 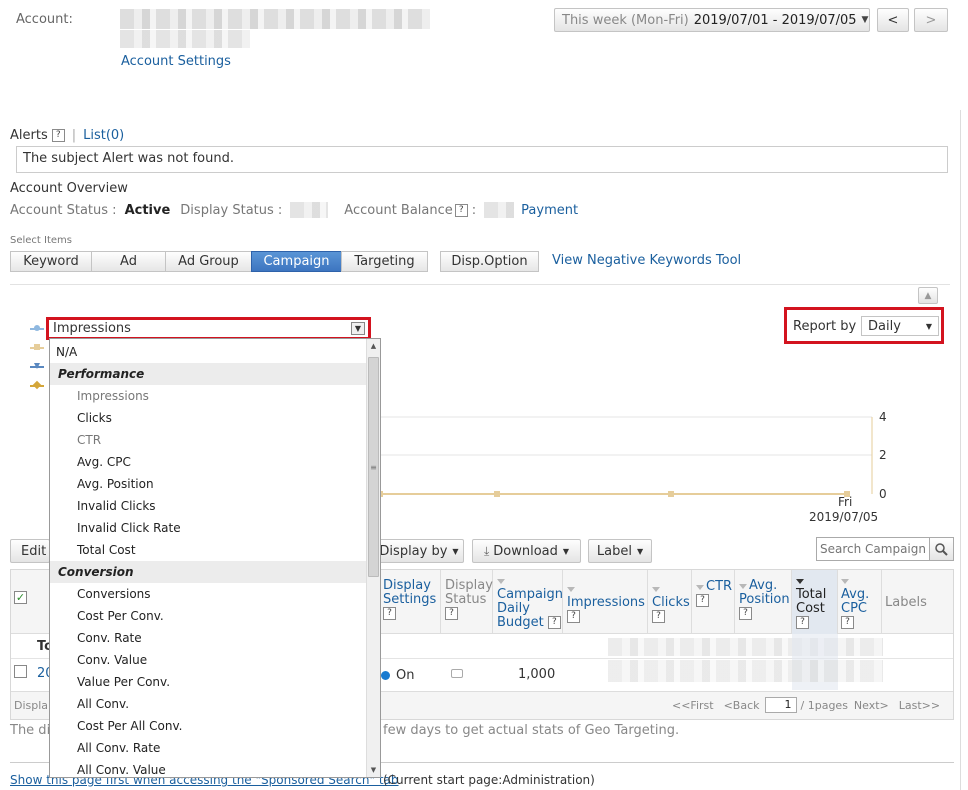 I want to click on tab-ad-group: Ad Group, so click(x=208, y=261).